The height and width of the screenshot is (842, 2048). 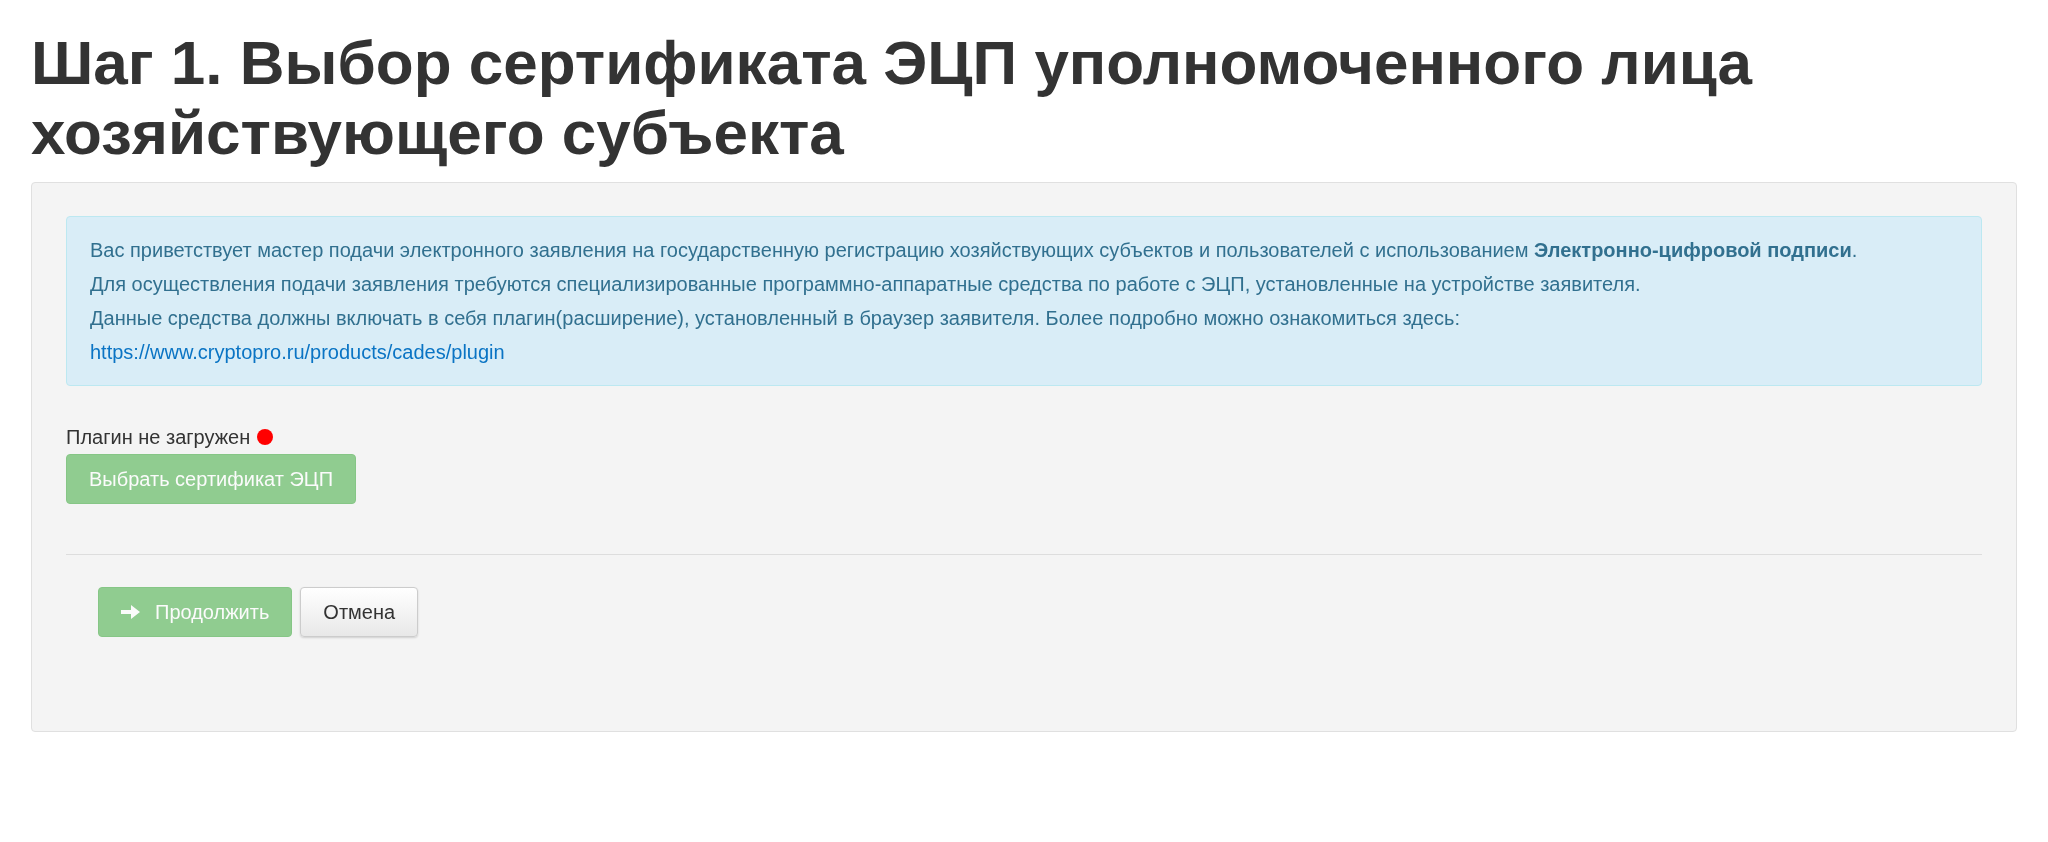 I want to click on arrow-right-icon, so click(x=131, y=612).